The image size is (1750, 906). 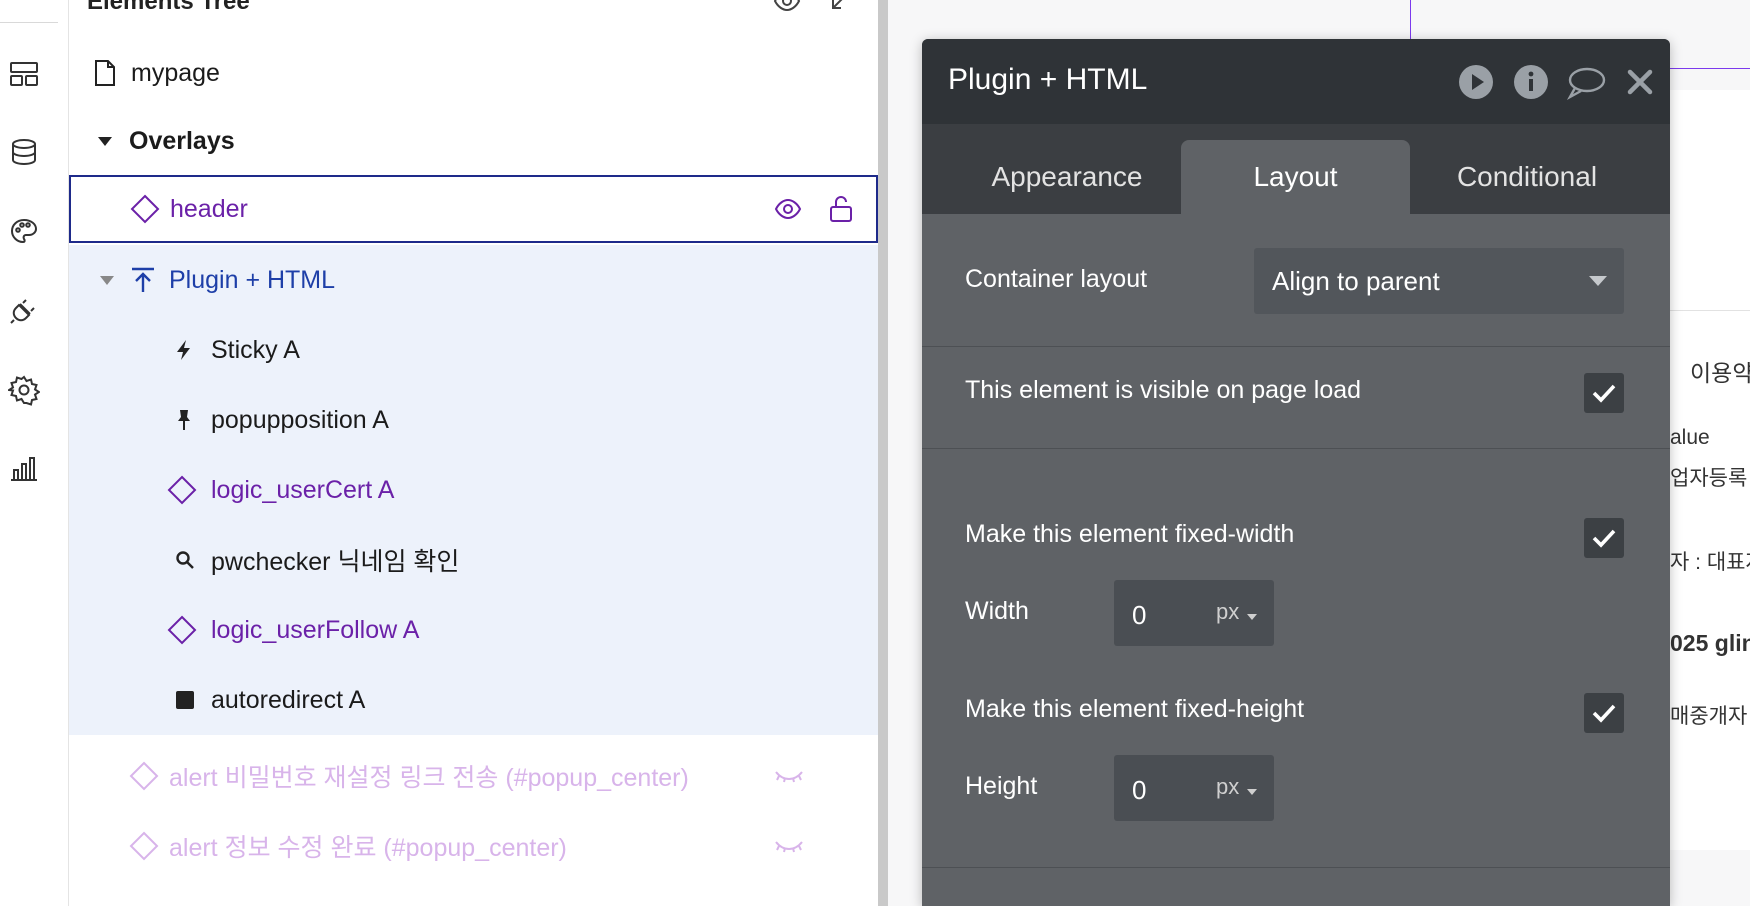 What do you see at coordinates (1598, 283) in the screenshot?
I see `chevron-down-icon` at bounding box center [1598, 283].